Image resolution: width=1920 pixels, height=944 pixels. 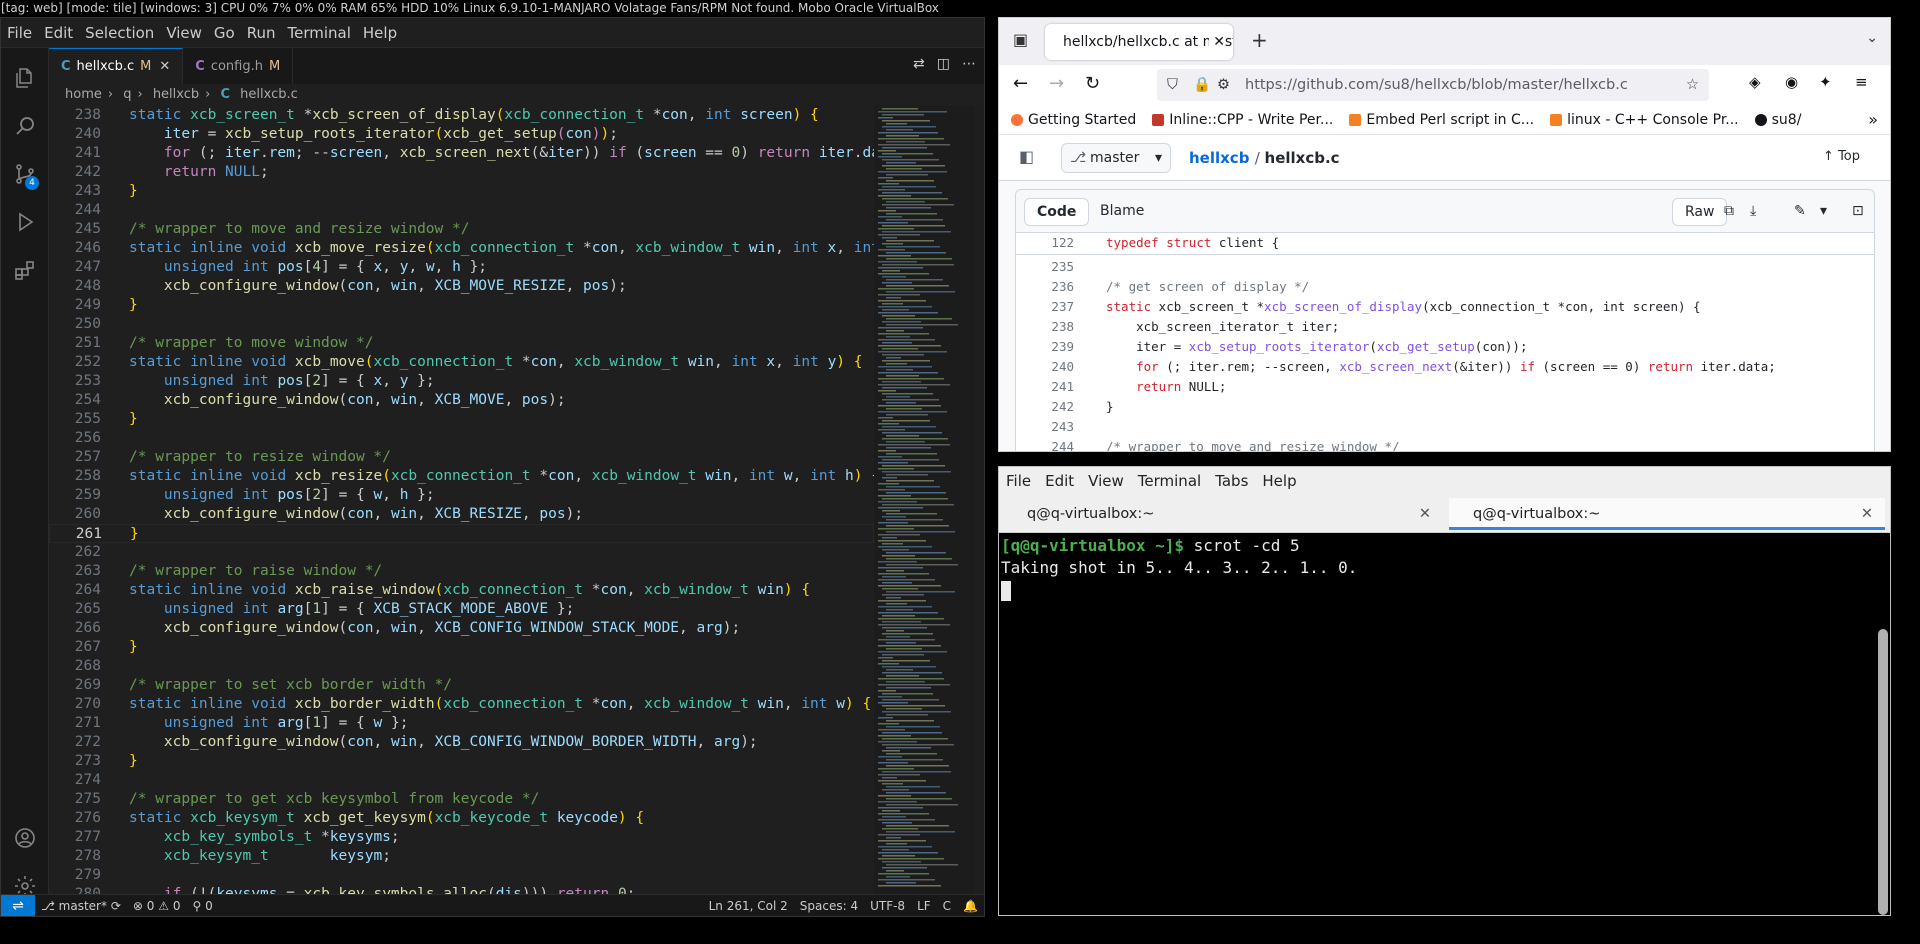 I want to click on menu-help: Help, so click(x=380, y=33).